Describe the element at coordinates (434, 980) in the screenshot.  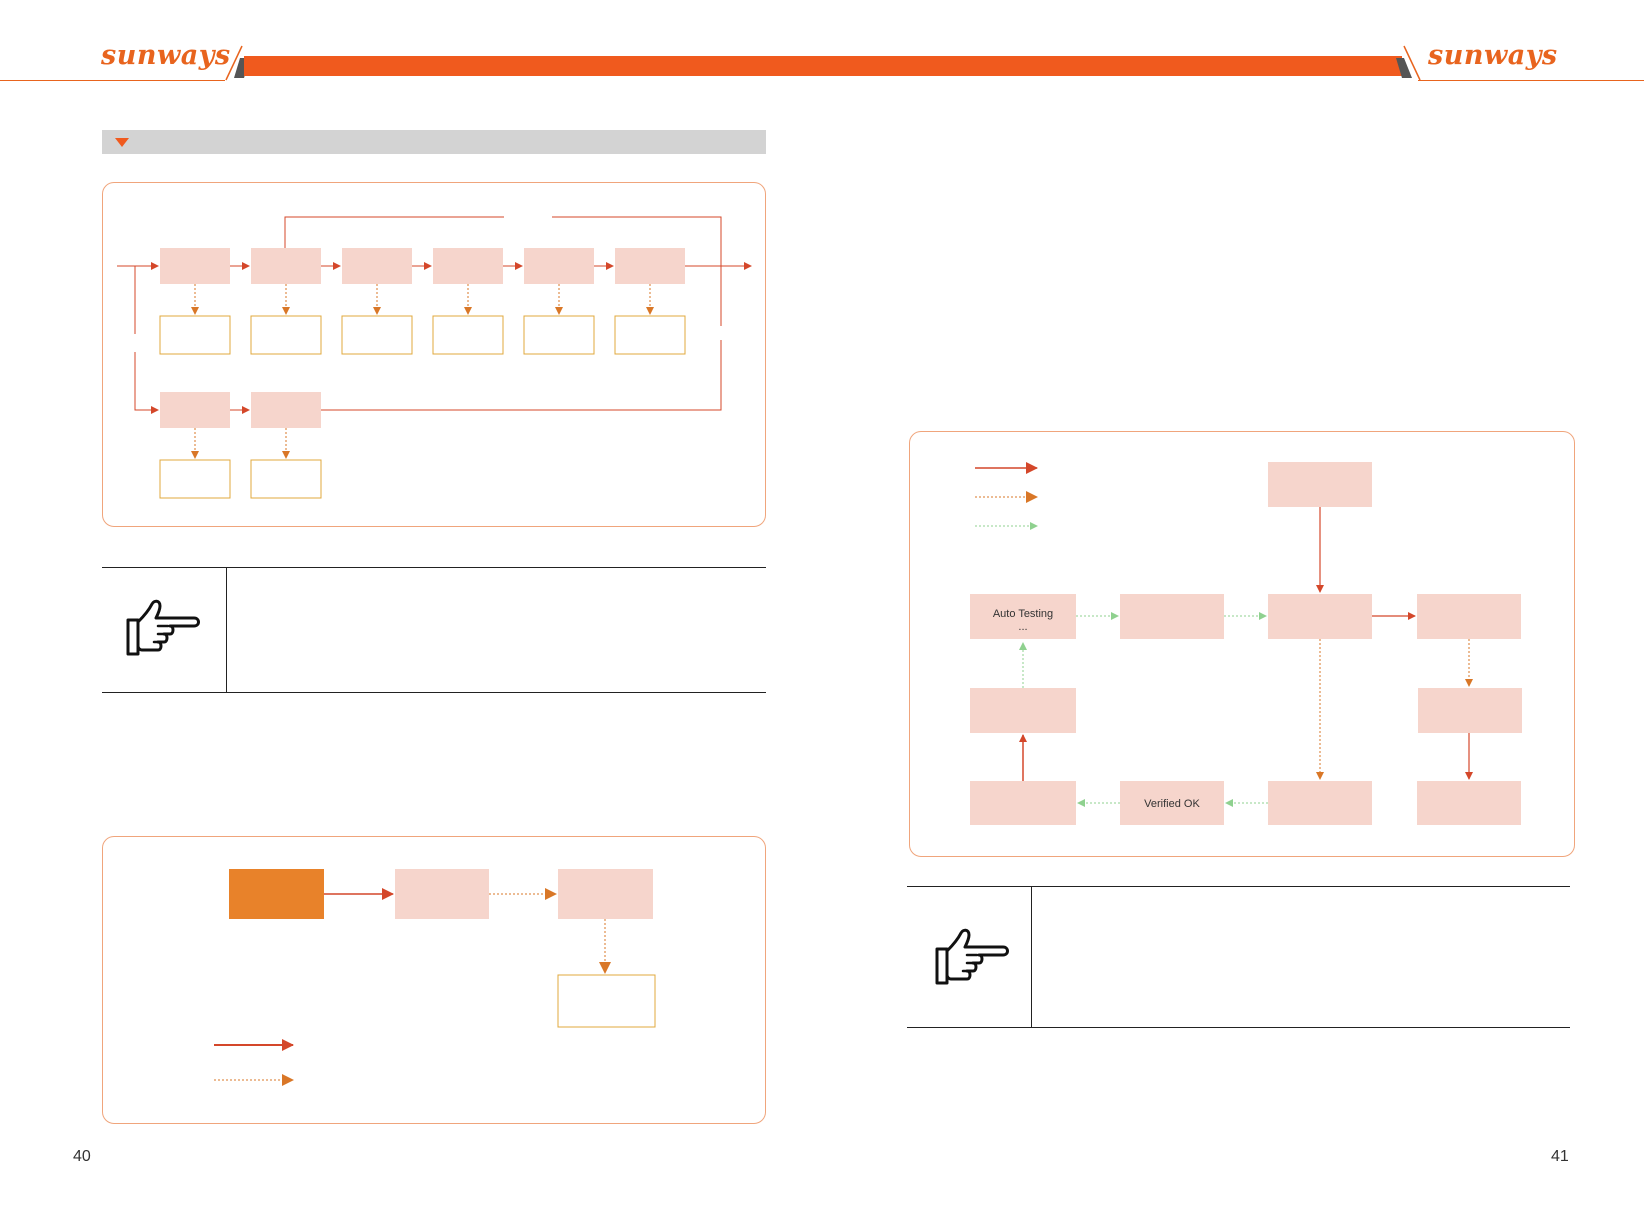
I see `flow-panel-b` at that location.